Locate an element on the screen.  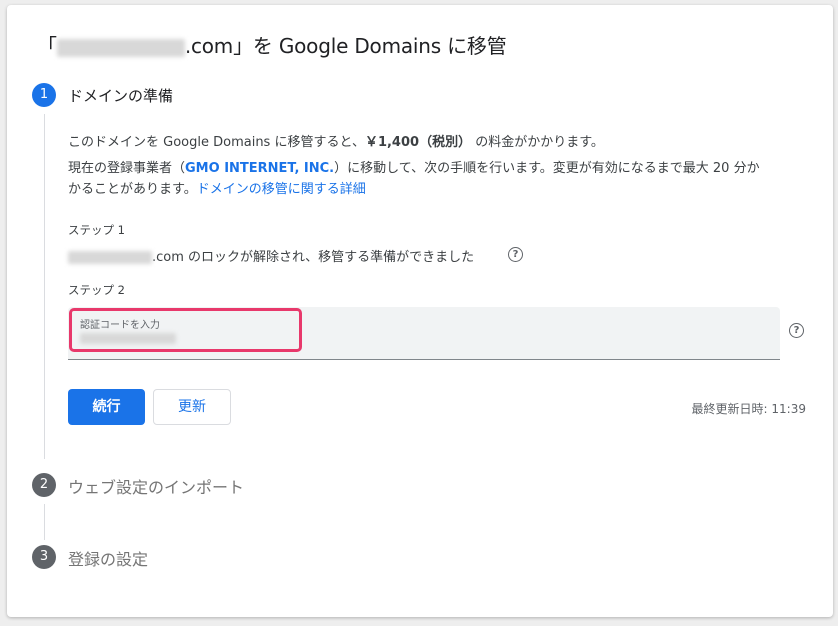
fee-text-suffix: の料金がかかります。 is located at coordinates (537, 142).